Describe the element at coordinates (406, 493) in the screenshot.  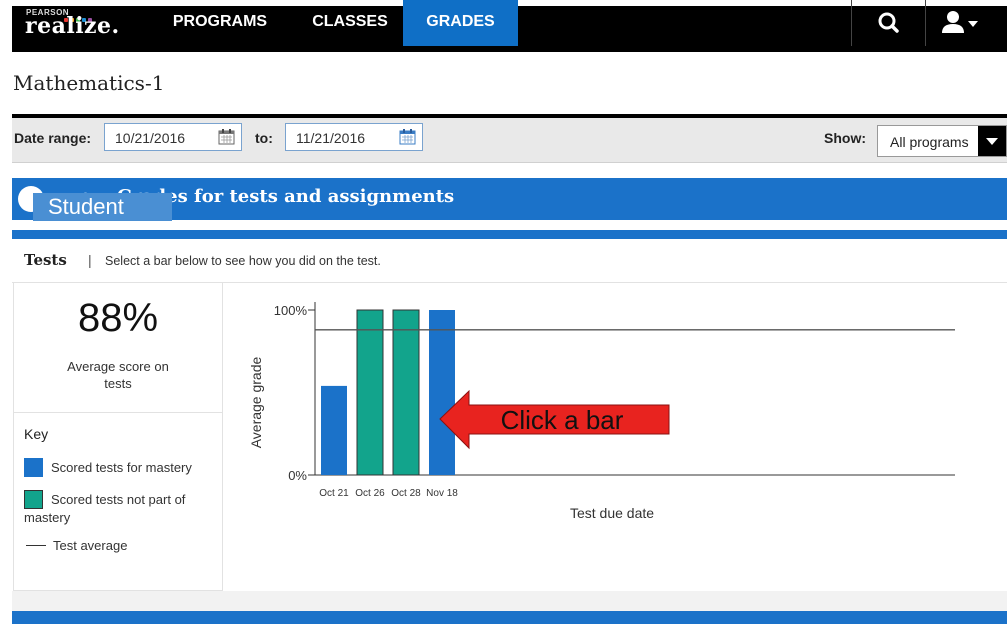
I see `x-tick-label: Oct 28` at that location.